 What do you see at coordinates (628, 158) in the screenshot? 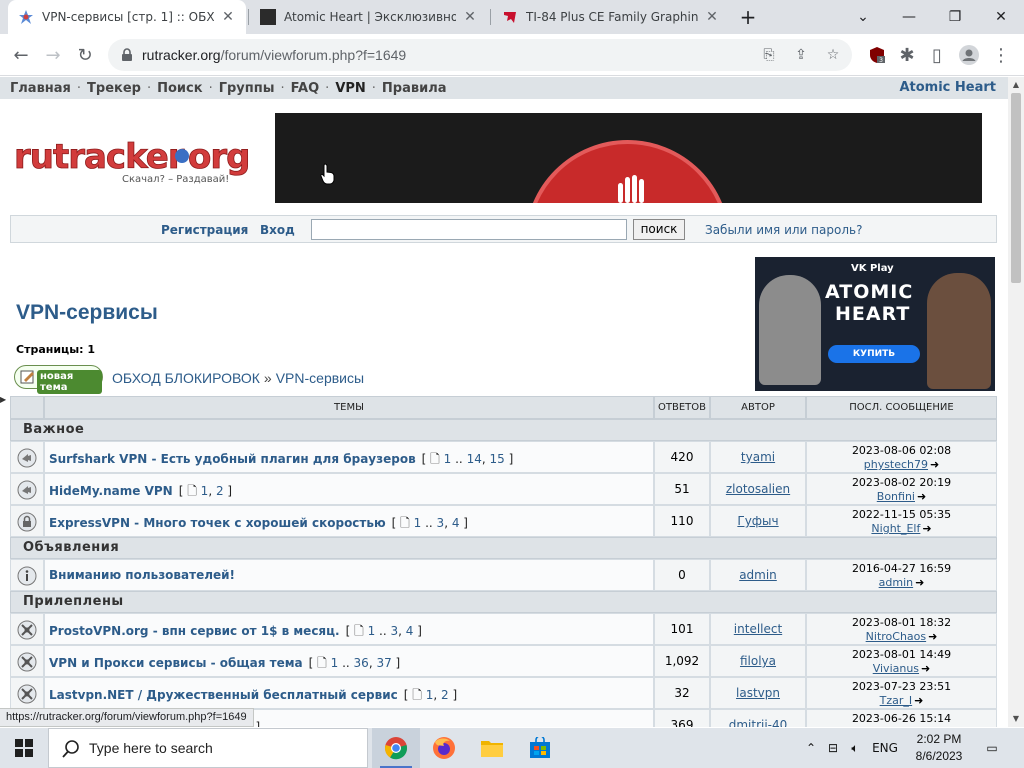
I see `top-ad-banner` at bounding box center [628, 158].